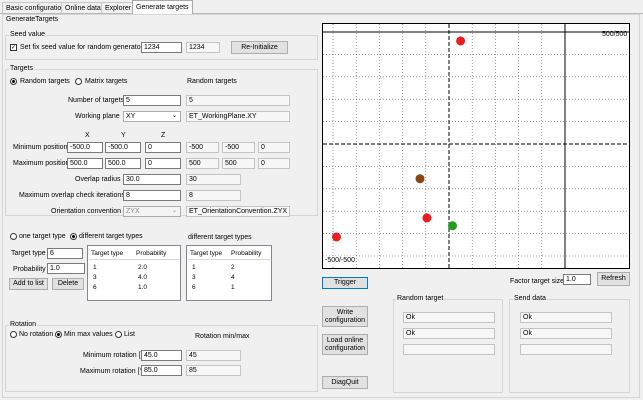 The width and height of the screenshot is (643, 400). I want to click on max-rotation-display: 85, so click(213, 370).